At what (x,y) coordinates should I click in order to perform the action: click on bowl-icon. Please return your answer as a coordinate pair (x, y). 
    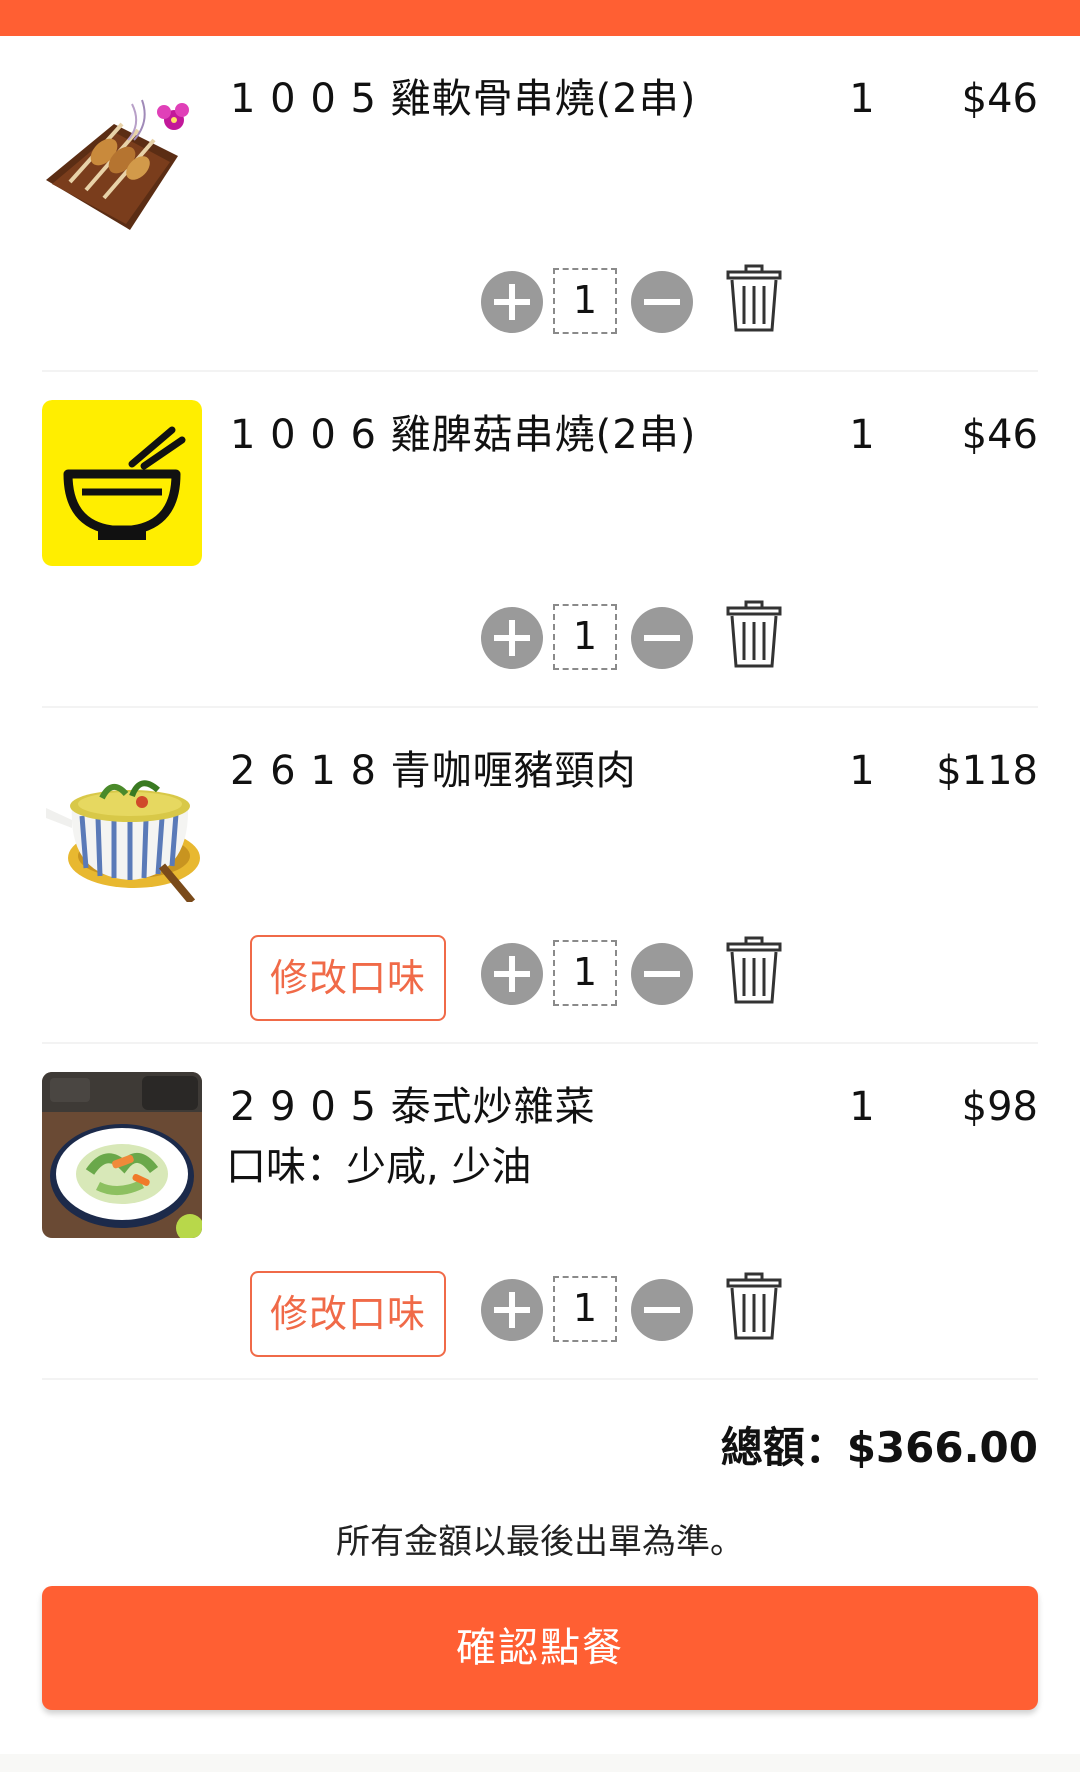
    Looking at the image, I should click on (122, 483).